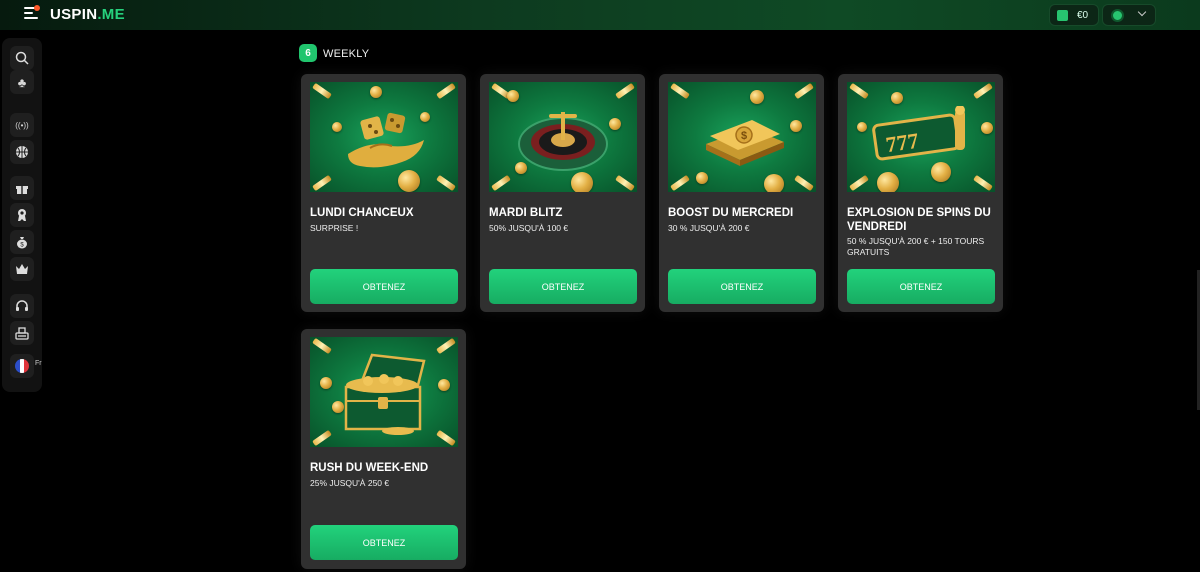  I want to click on headset-icon, so click(22, 306).